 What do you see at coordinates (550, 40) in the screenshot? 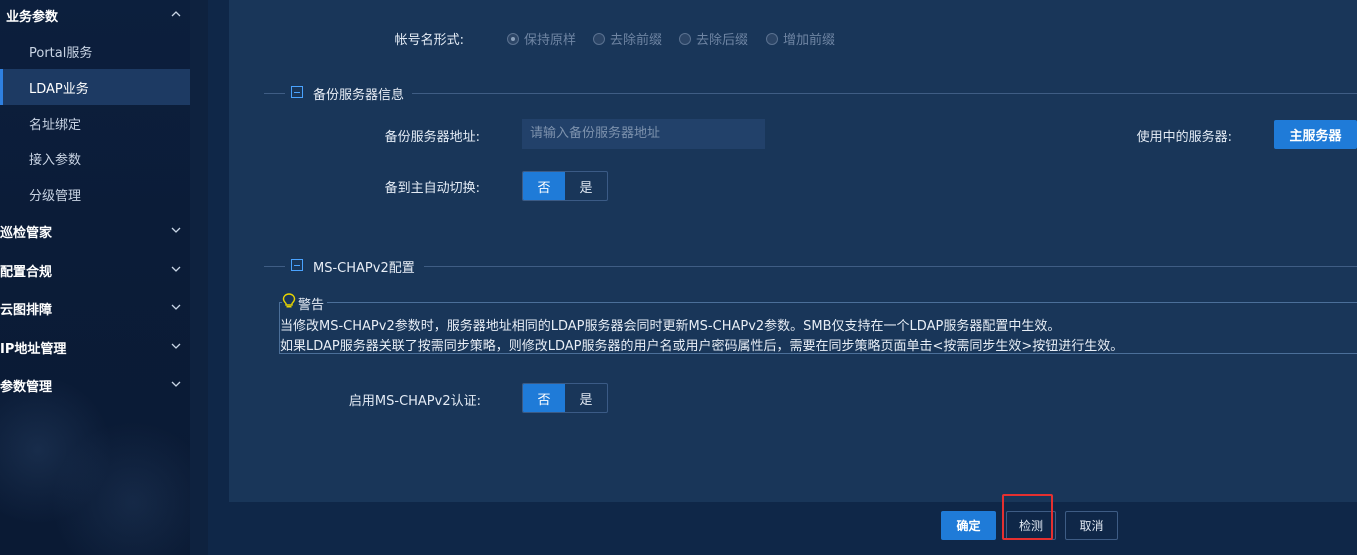
I see `radio-label: 保持原样` at bounding box center [550, 40].